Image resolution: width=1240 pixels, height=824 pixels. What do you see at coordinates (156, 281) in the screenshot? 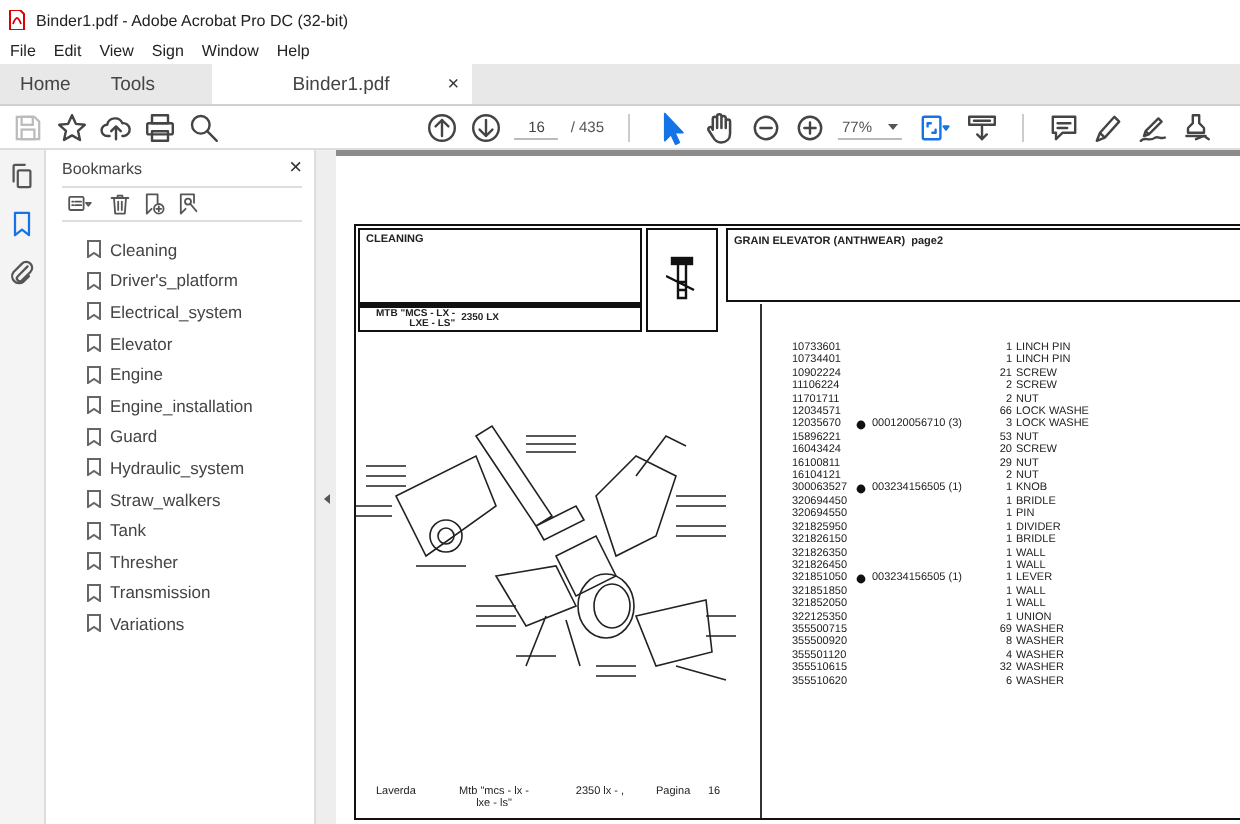
I see `bookmark-item: Driver's_platform` at bounding box center [156, 281].